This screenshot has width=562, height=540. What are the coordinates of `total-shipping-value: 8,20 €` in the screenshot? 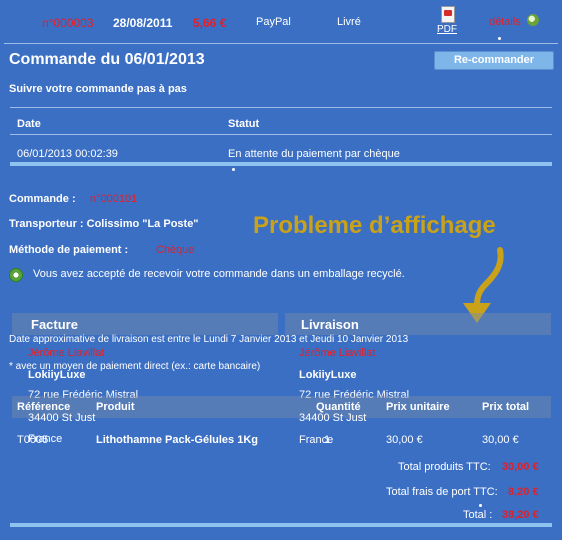 It's located at (523, 492).